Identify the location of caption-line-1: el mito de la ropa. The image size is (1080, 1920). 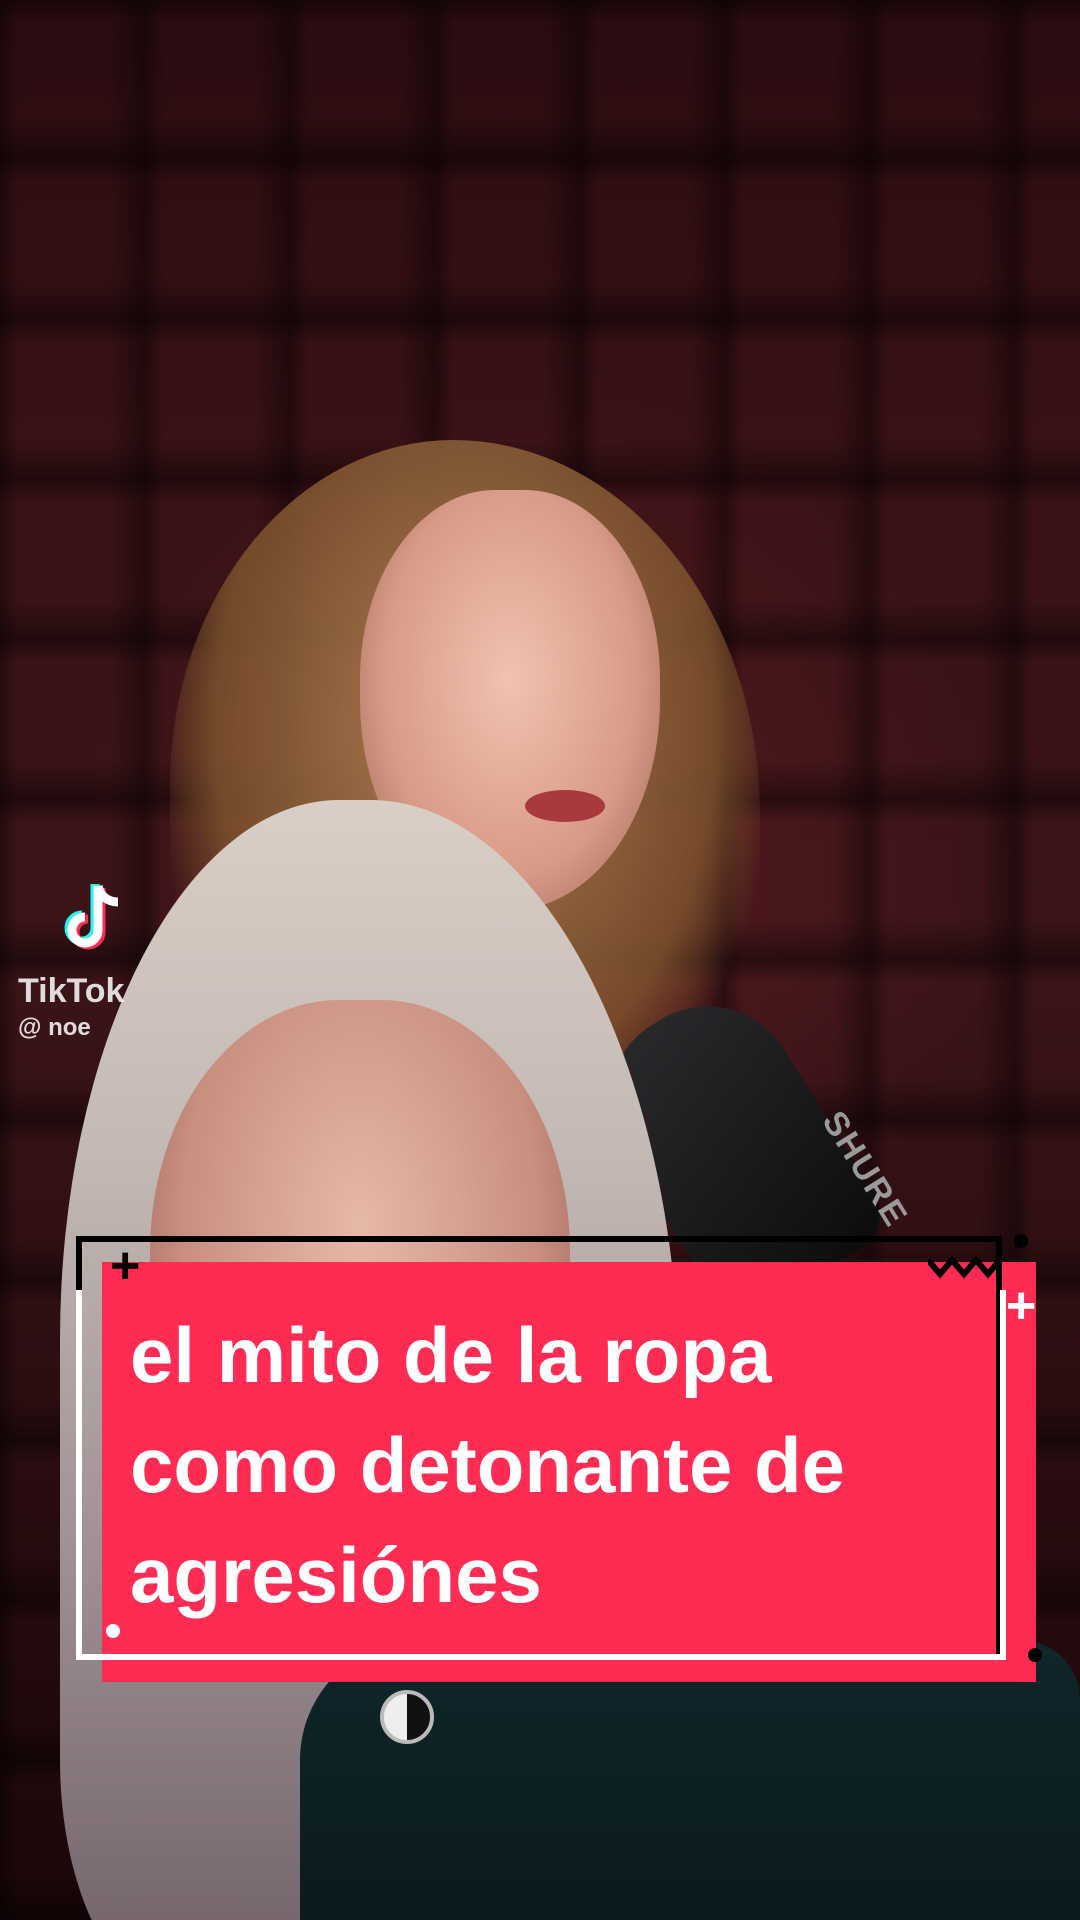
(451, 1355).